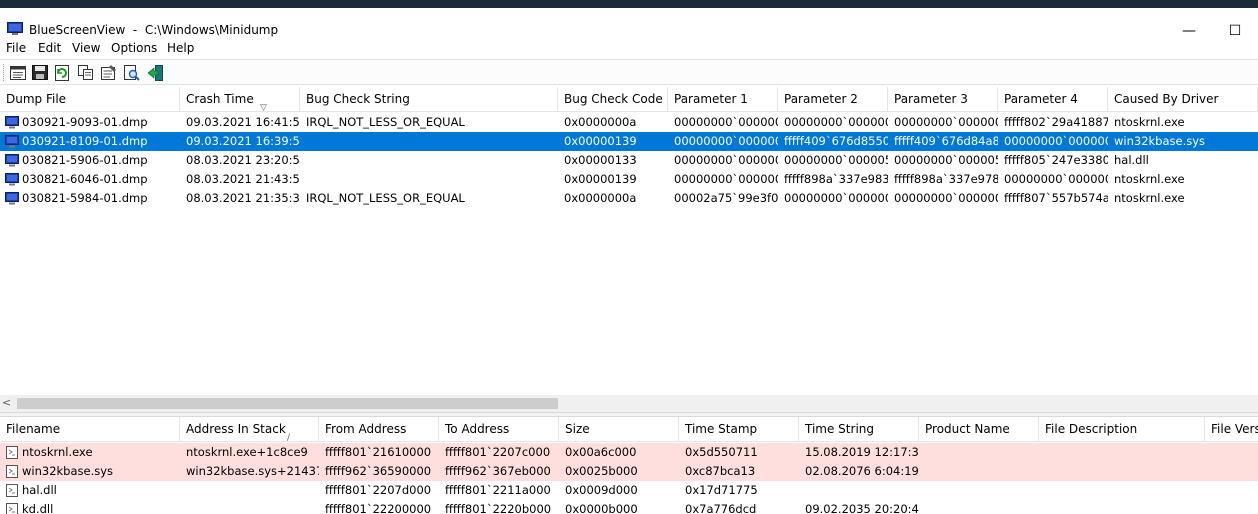 The image size is (1258, 514). What do you see at coordinates (943, 99) in the screenshot?
I see `col-parameter-3: Parameter 3` at bounding box center [943, 99].